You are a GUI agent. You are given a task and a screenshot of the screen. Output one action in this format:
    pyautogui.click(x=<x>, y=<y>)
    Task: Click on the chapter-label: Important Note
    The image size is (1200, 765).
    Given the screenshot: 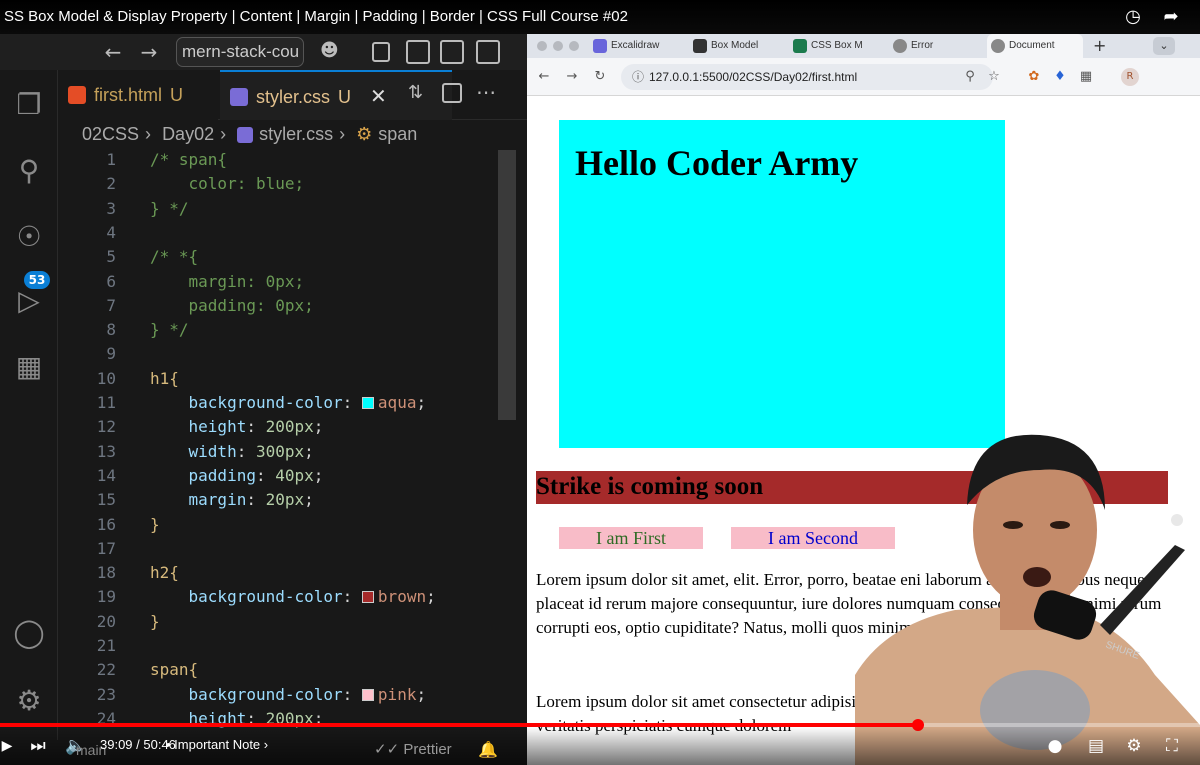 What is the action you would take?
    pyautogui.click(x=217, y=744)
    